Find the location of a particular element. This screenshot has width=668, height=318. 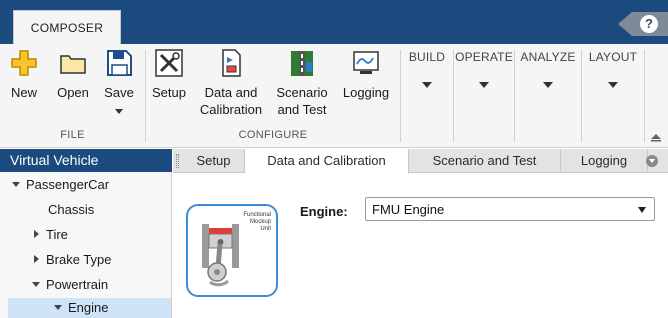

new-label: New is located at coordinates (23, 92).